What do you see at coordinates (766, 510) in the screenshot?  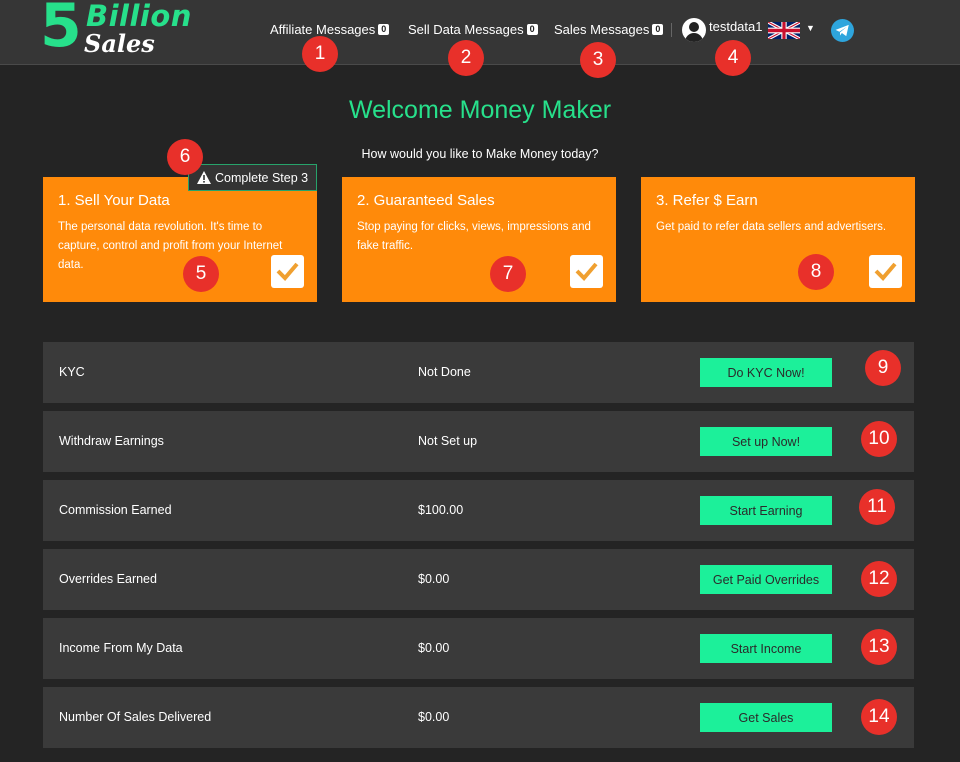 I see `start-earning-button: Start Earning` at bounding box center [766, 510].